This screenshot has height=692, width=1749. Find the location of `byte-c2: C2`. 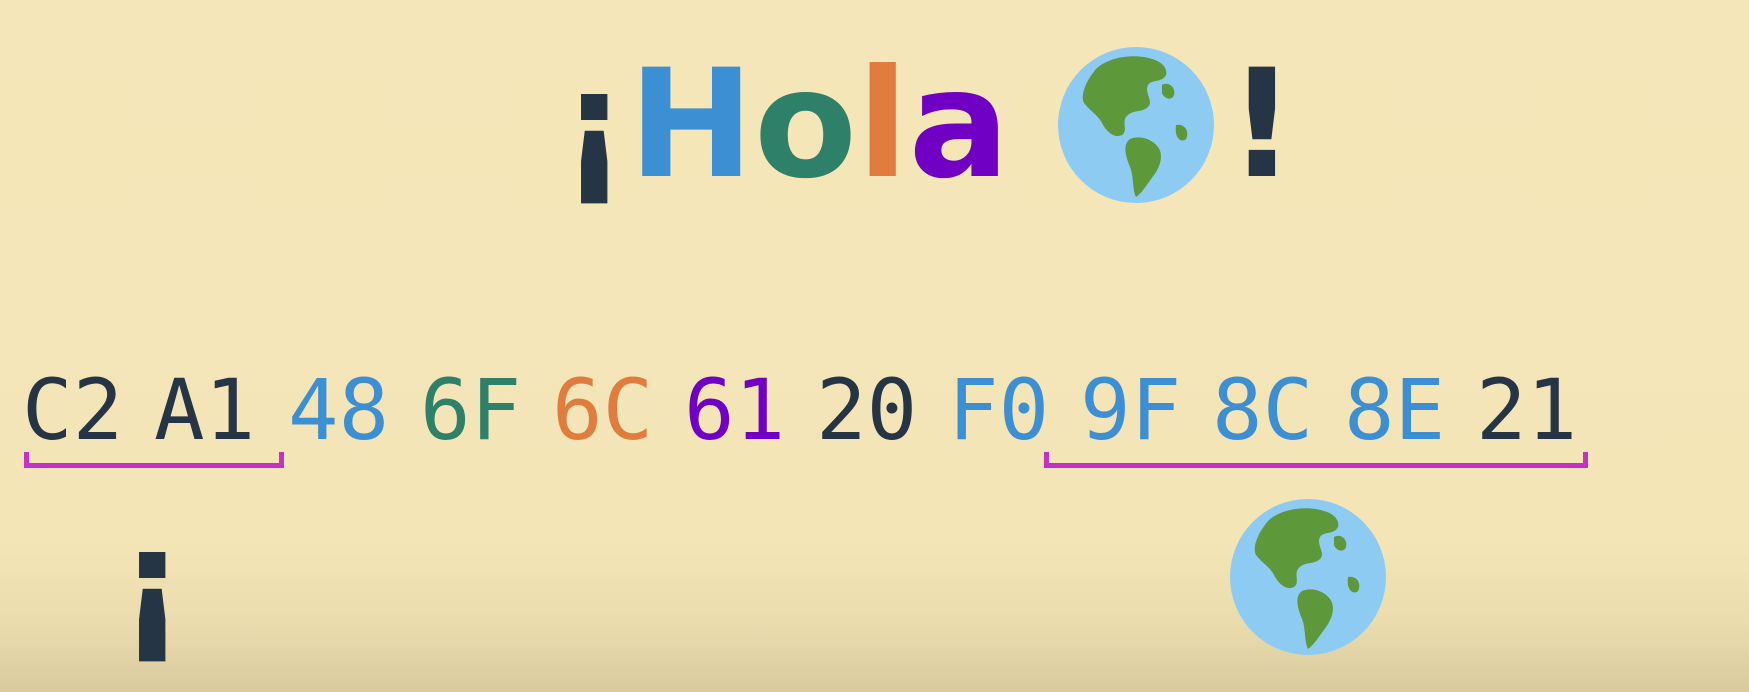

byte-c2: C2 is located at coordinates (73, 410).